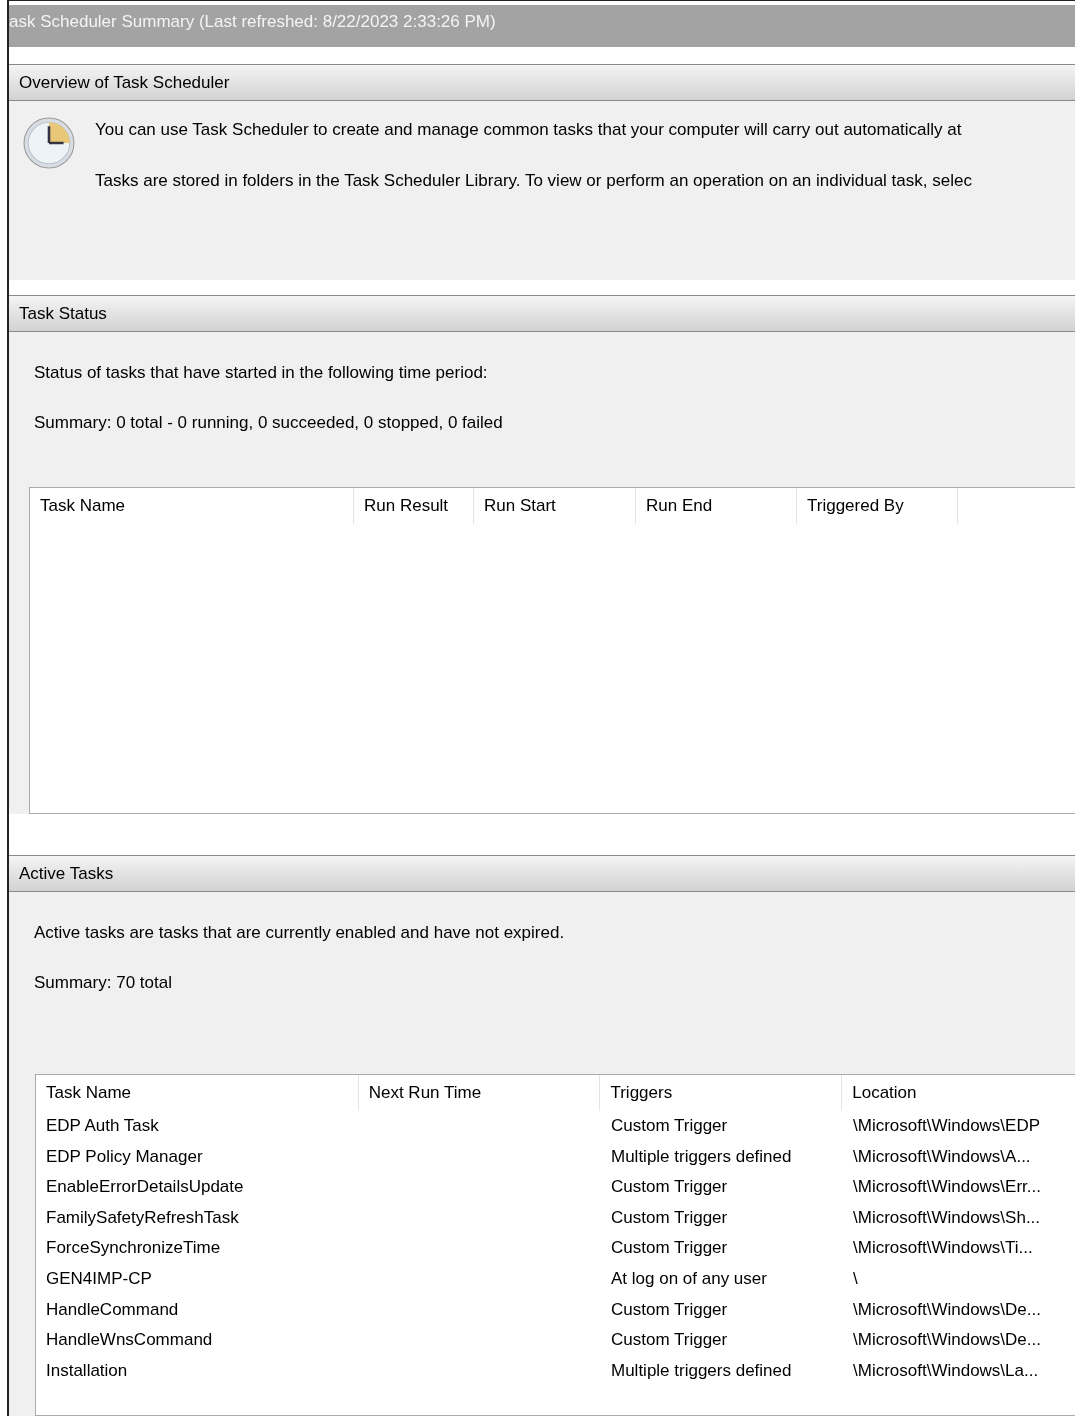 This screenshot has width=1075, height=1416. What do you see at coordinates (542, 873) in the screenshot?
I see `section-header: Active Tasks` at bounding box center [542, 873].